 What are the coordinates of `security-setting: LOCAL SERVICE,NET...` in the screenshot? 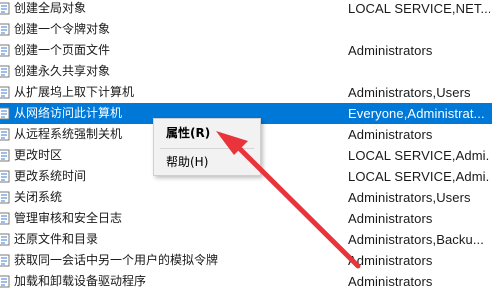 It's located at (419, 8).